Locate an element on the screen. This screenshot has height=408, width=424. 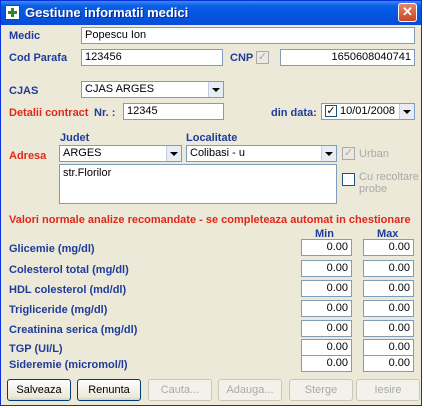
iesire-button: Iesire is located at coordinates (388, 390).